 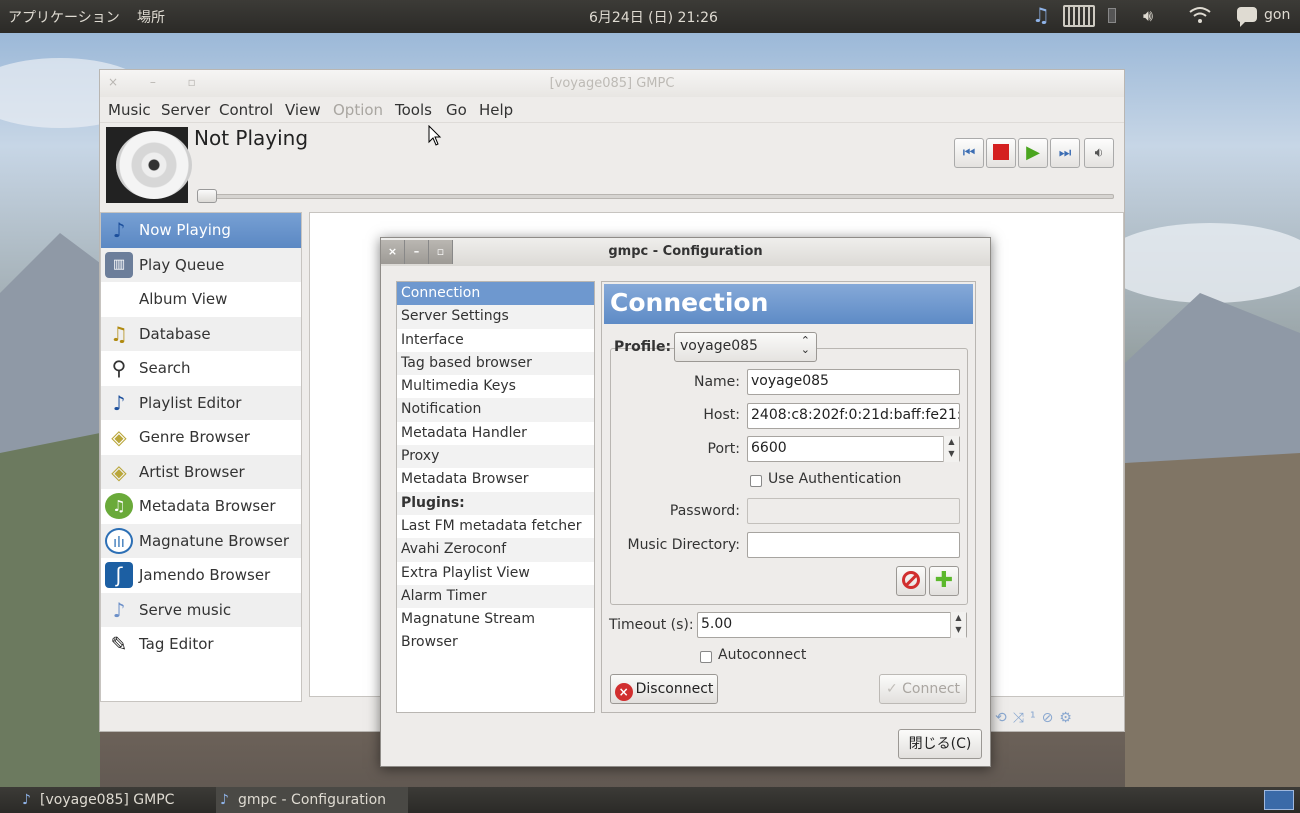 What do you see at coordinates (201, 264) in the screenshot?
I see `sidebar-item-play-queue: ▥ Play Queue` at bounding box center [201, 264].